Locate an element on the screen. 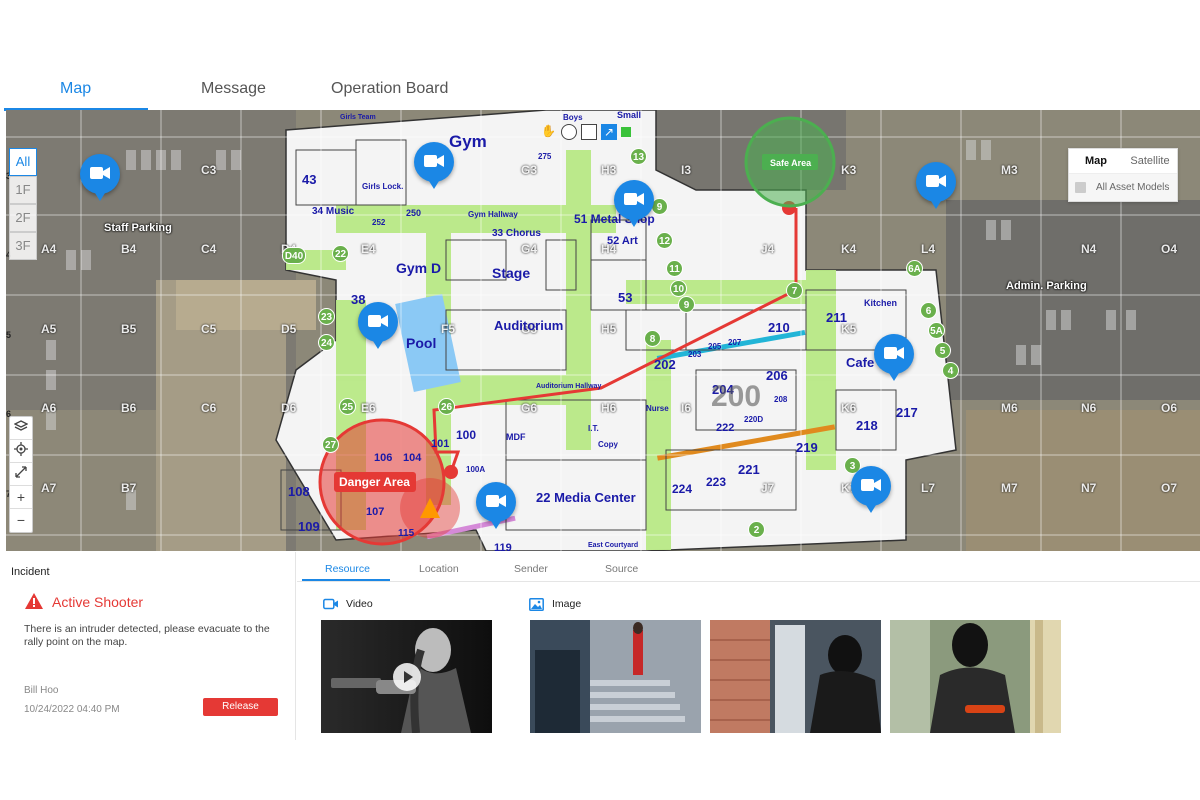  numbered-point-marker: D40 is located at coordinates (294, 255).